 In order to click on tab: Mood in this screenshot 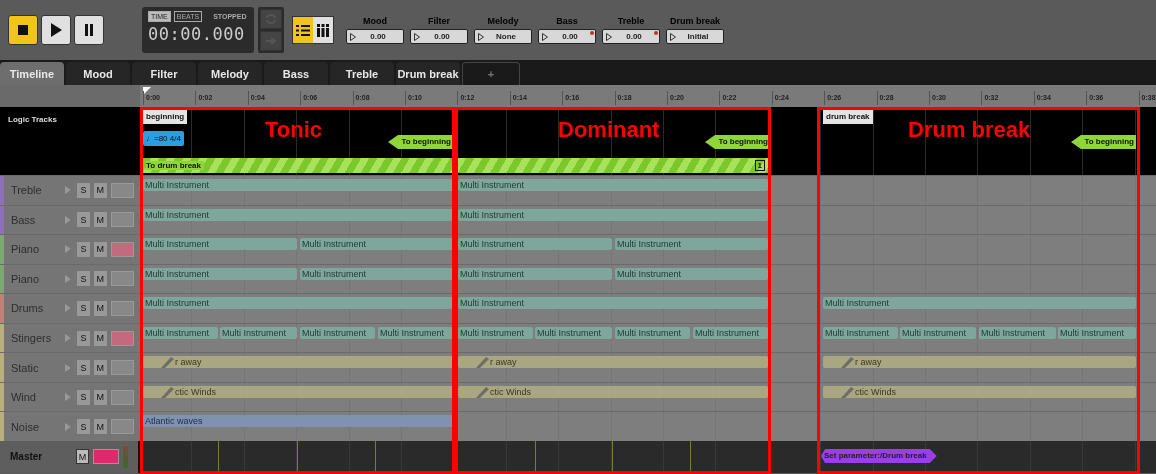, I will do `click(98, 73)`.